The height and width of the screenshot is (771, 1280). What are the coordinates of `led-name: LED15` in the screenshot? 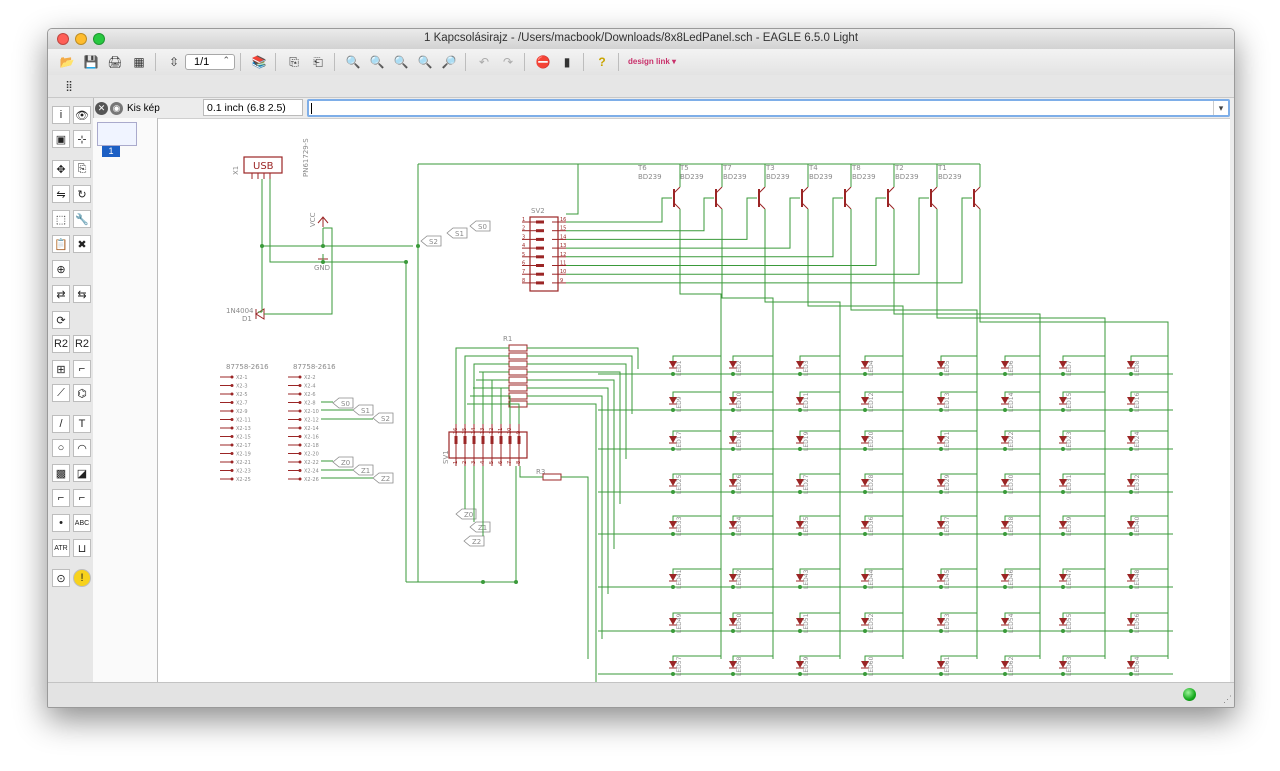 It's located at (1069, 402).